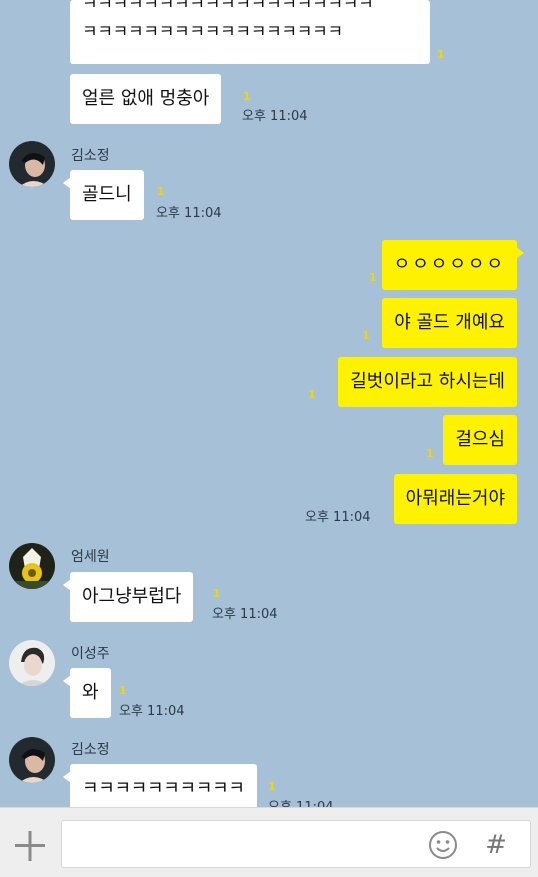 This screenshot has height=877, width=538. Describe the element at coordinates (90, 557) in the screenshot. I see `sender-name: 엄세원` at that location.